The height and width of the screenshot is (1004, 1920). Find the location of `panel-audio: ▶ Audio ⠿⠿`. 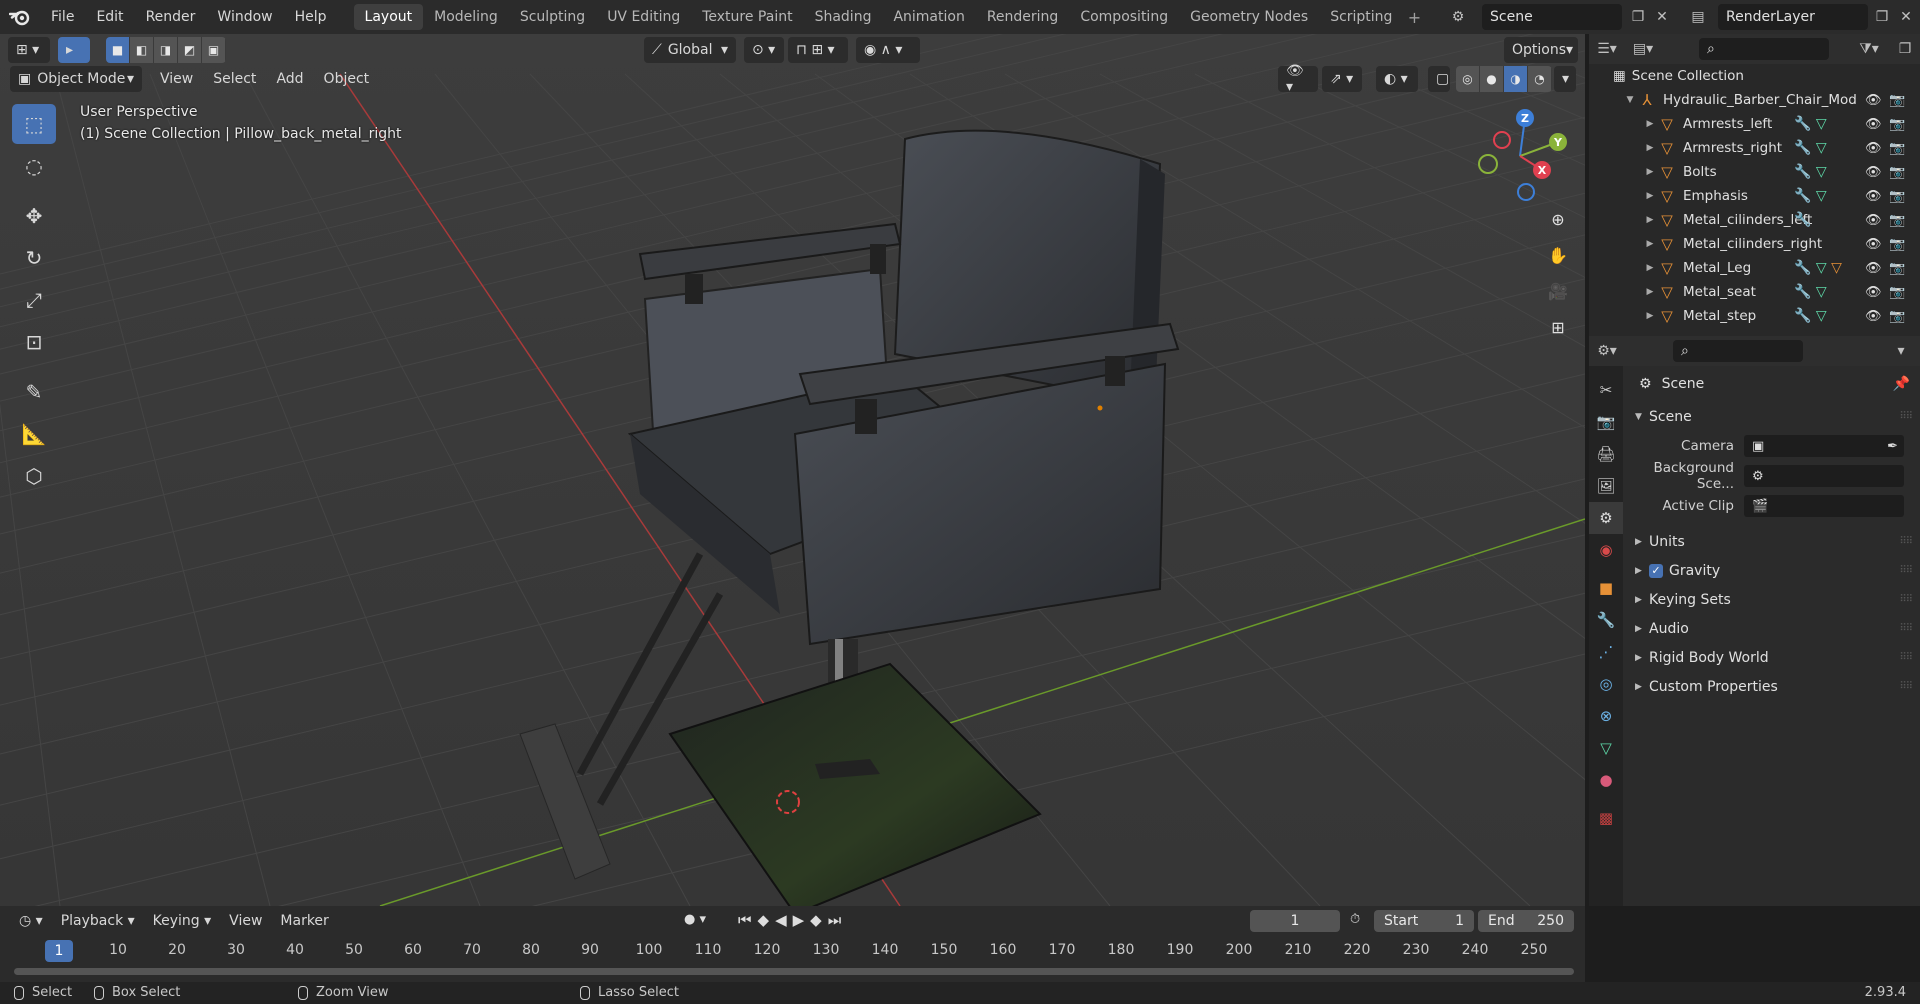

panel-audio: ▶ Audio ⠿⠿ is located at coordinates (1772, 628).